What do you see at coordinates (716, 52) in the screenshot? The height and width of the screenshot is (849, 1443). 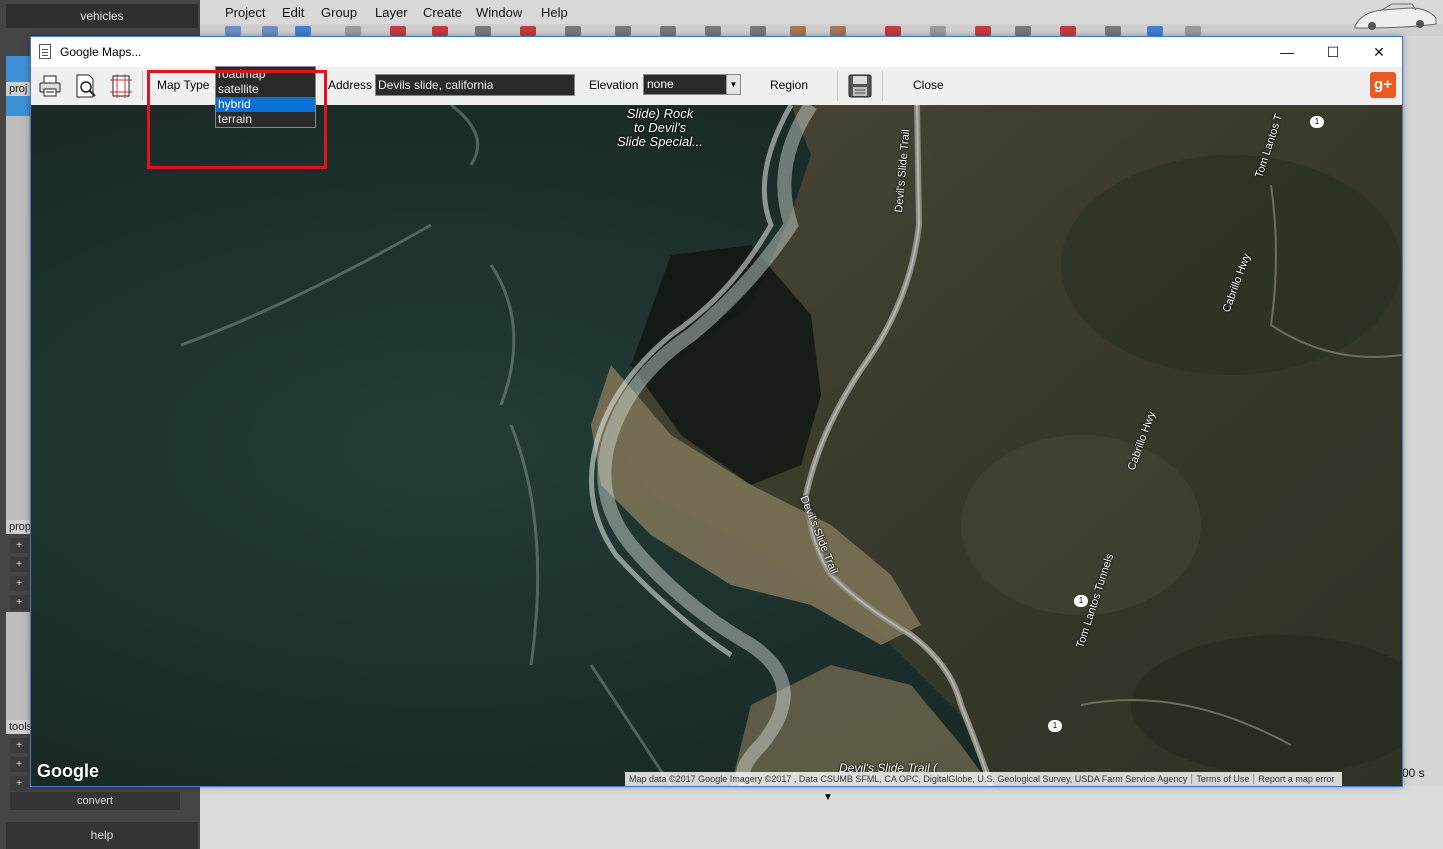 I see `dialog-titlebar: Google Maps... — ☐ ✕` at bounding box center [716, 52].